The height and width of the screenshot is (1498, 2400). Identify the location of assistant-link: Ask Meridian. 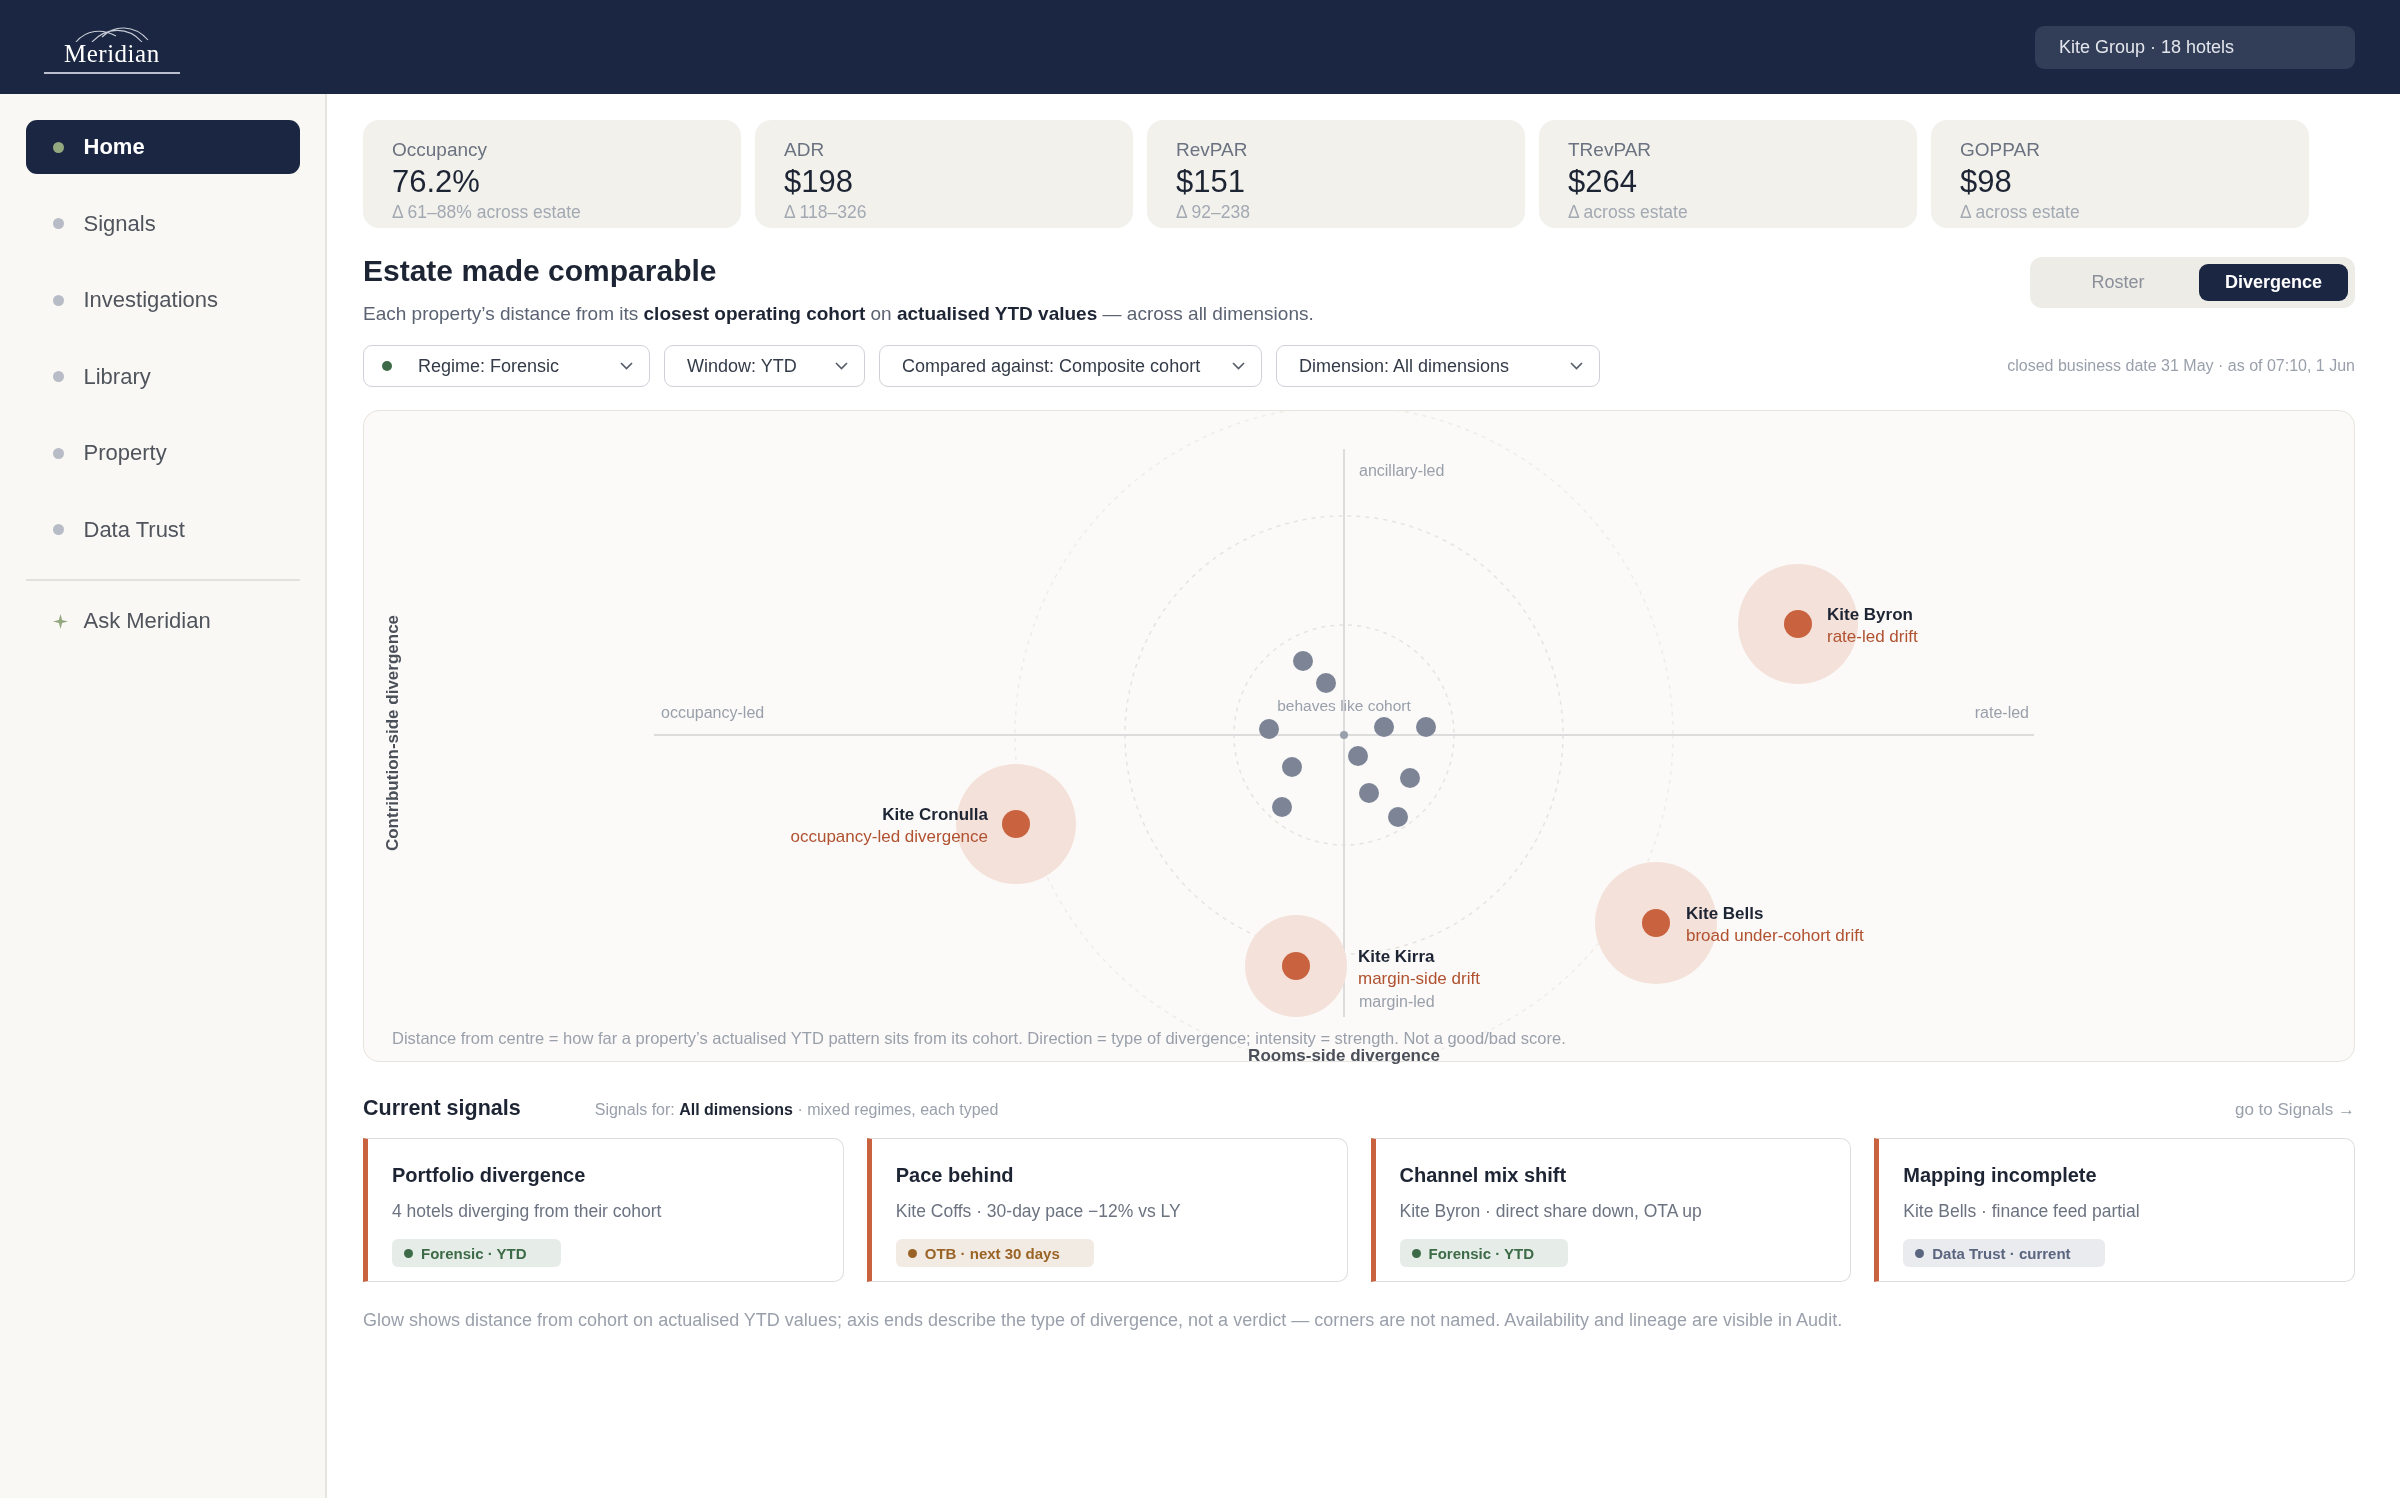
(163, 621).